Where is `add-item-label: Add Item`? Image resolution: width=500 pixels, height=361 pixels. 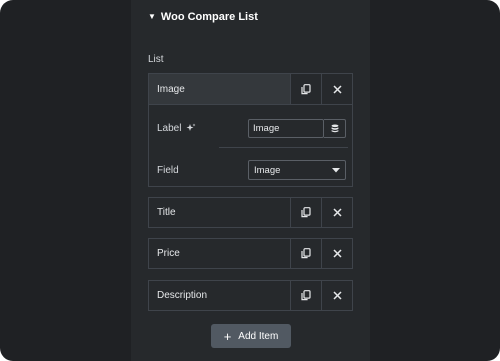 add-item-label: Add Item is located at coordinates (258, 336).